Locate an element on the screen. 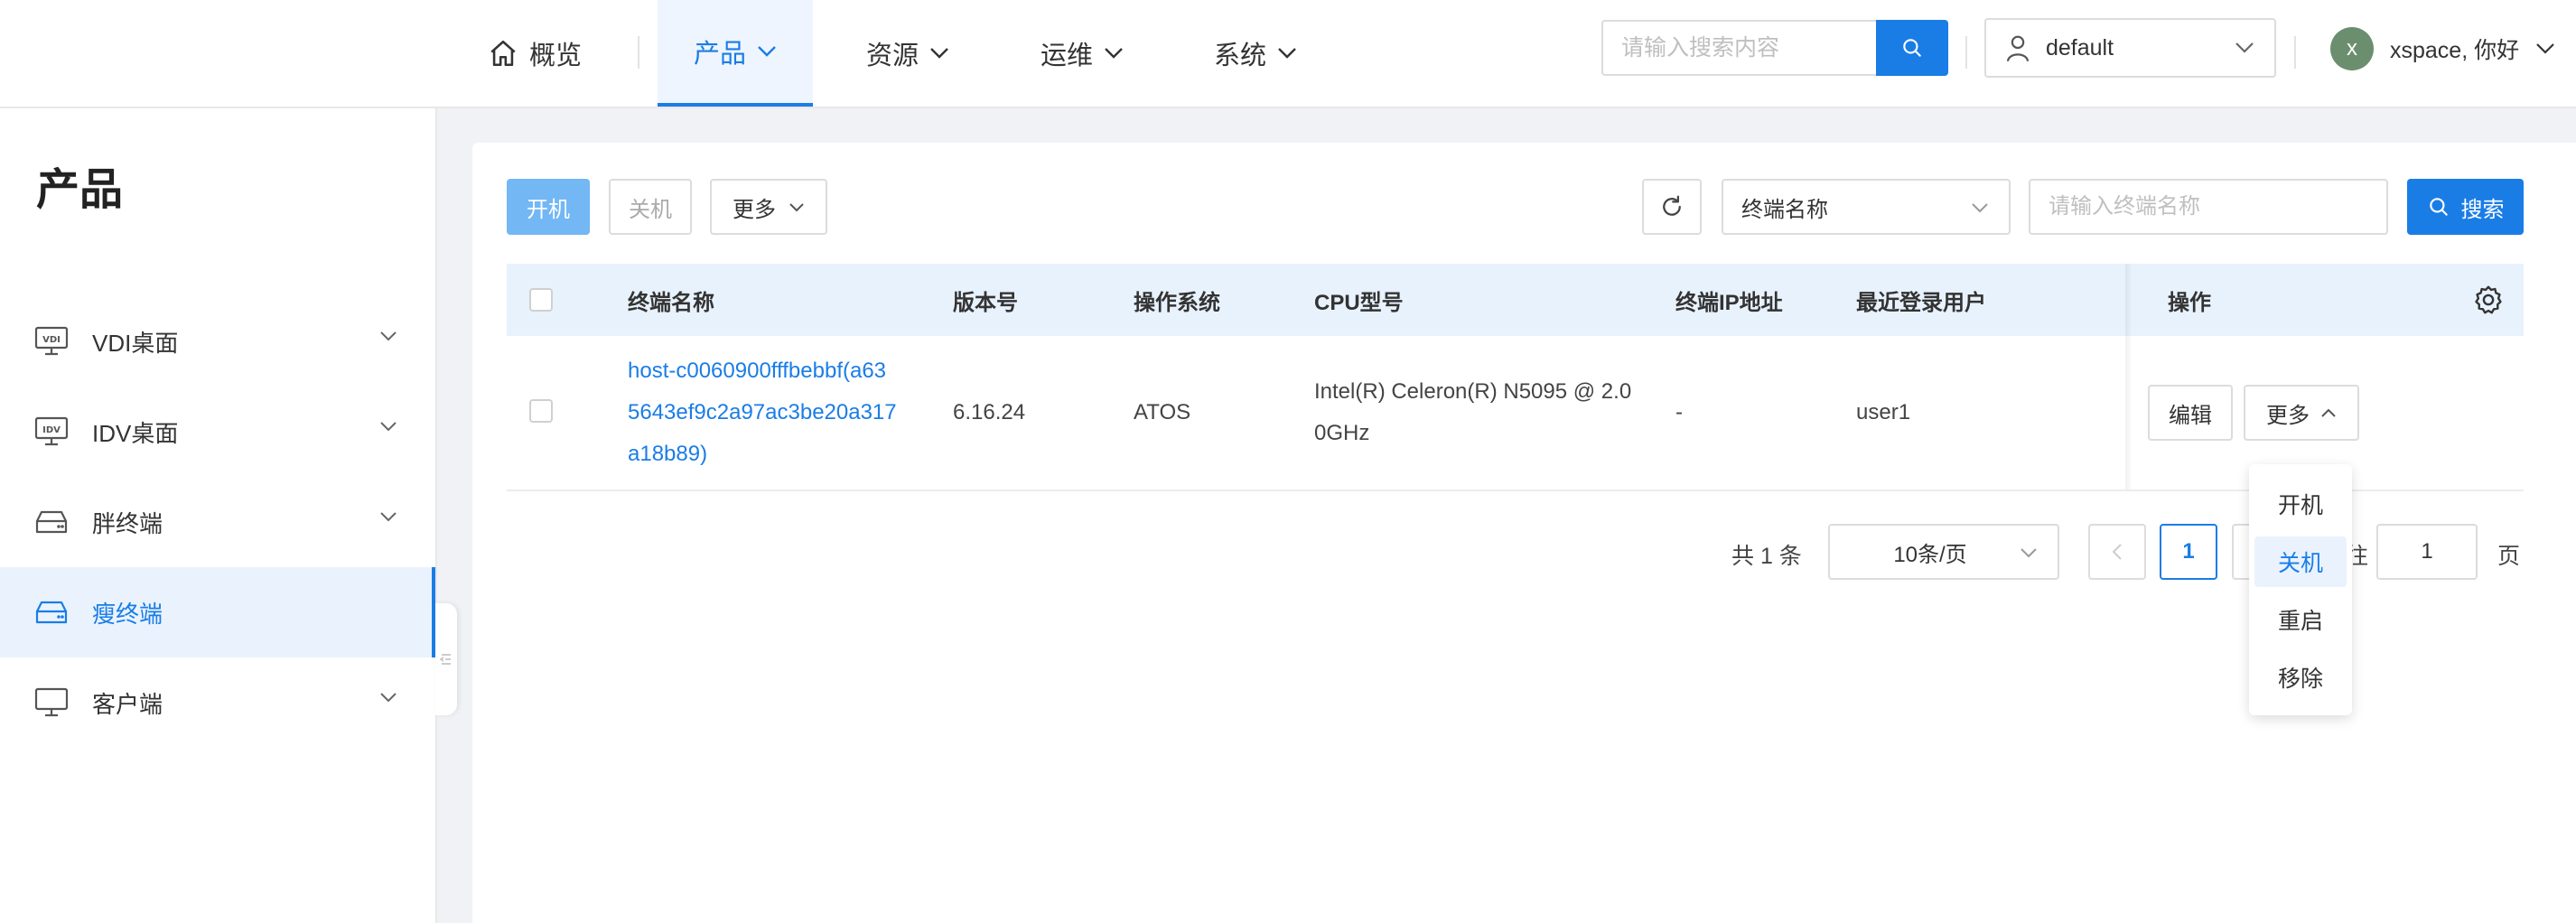 Image resolution: width=2576 pixels, height=923 pixels. top-navigation-bar: 概览 产品 资源 运维 系统 default is located at coordinates (1288, 54).